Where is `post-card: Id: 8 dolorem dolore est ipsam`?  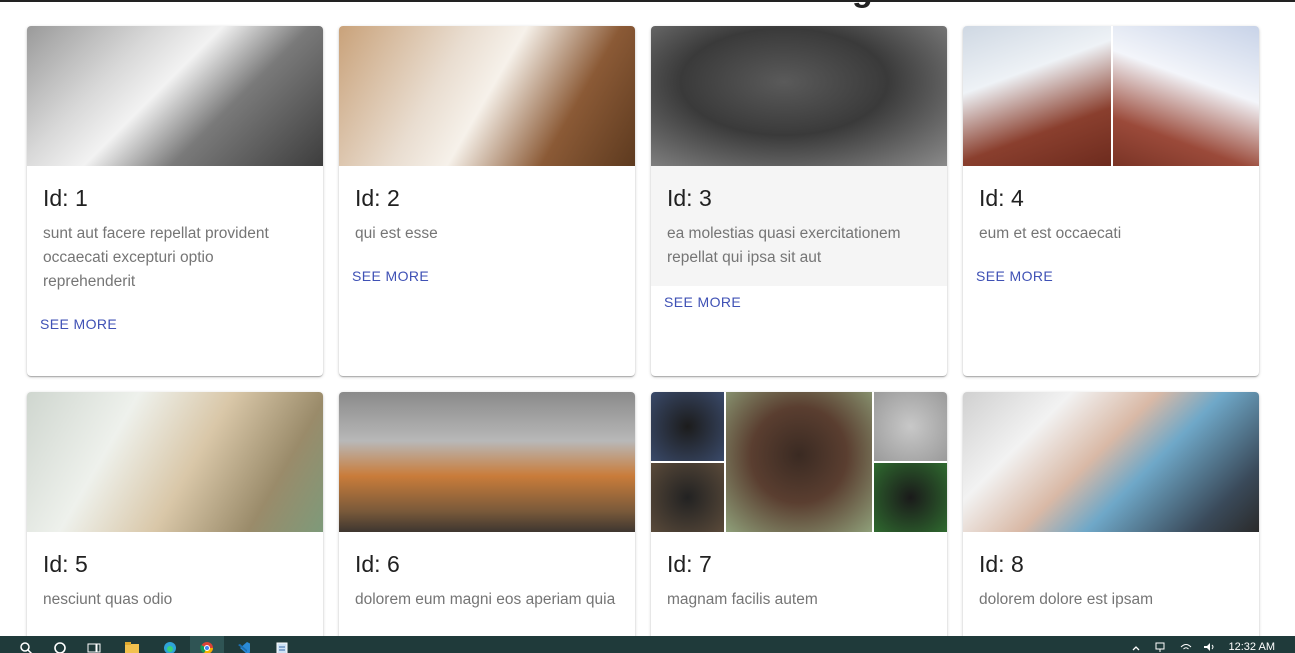 post-card: Id: 8 dolorem dolore est ipsam is located at coordinates (1111, 522).